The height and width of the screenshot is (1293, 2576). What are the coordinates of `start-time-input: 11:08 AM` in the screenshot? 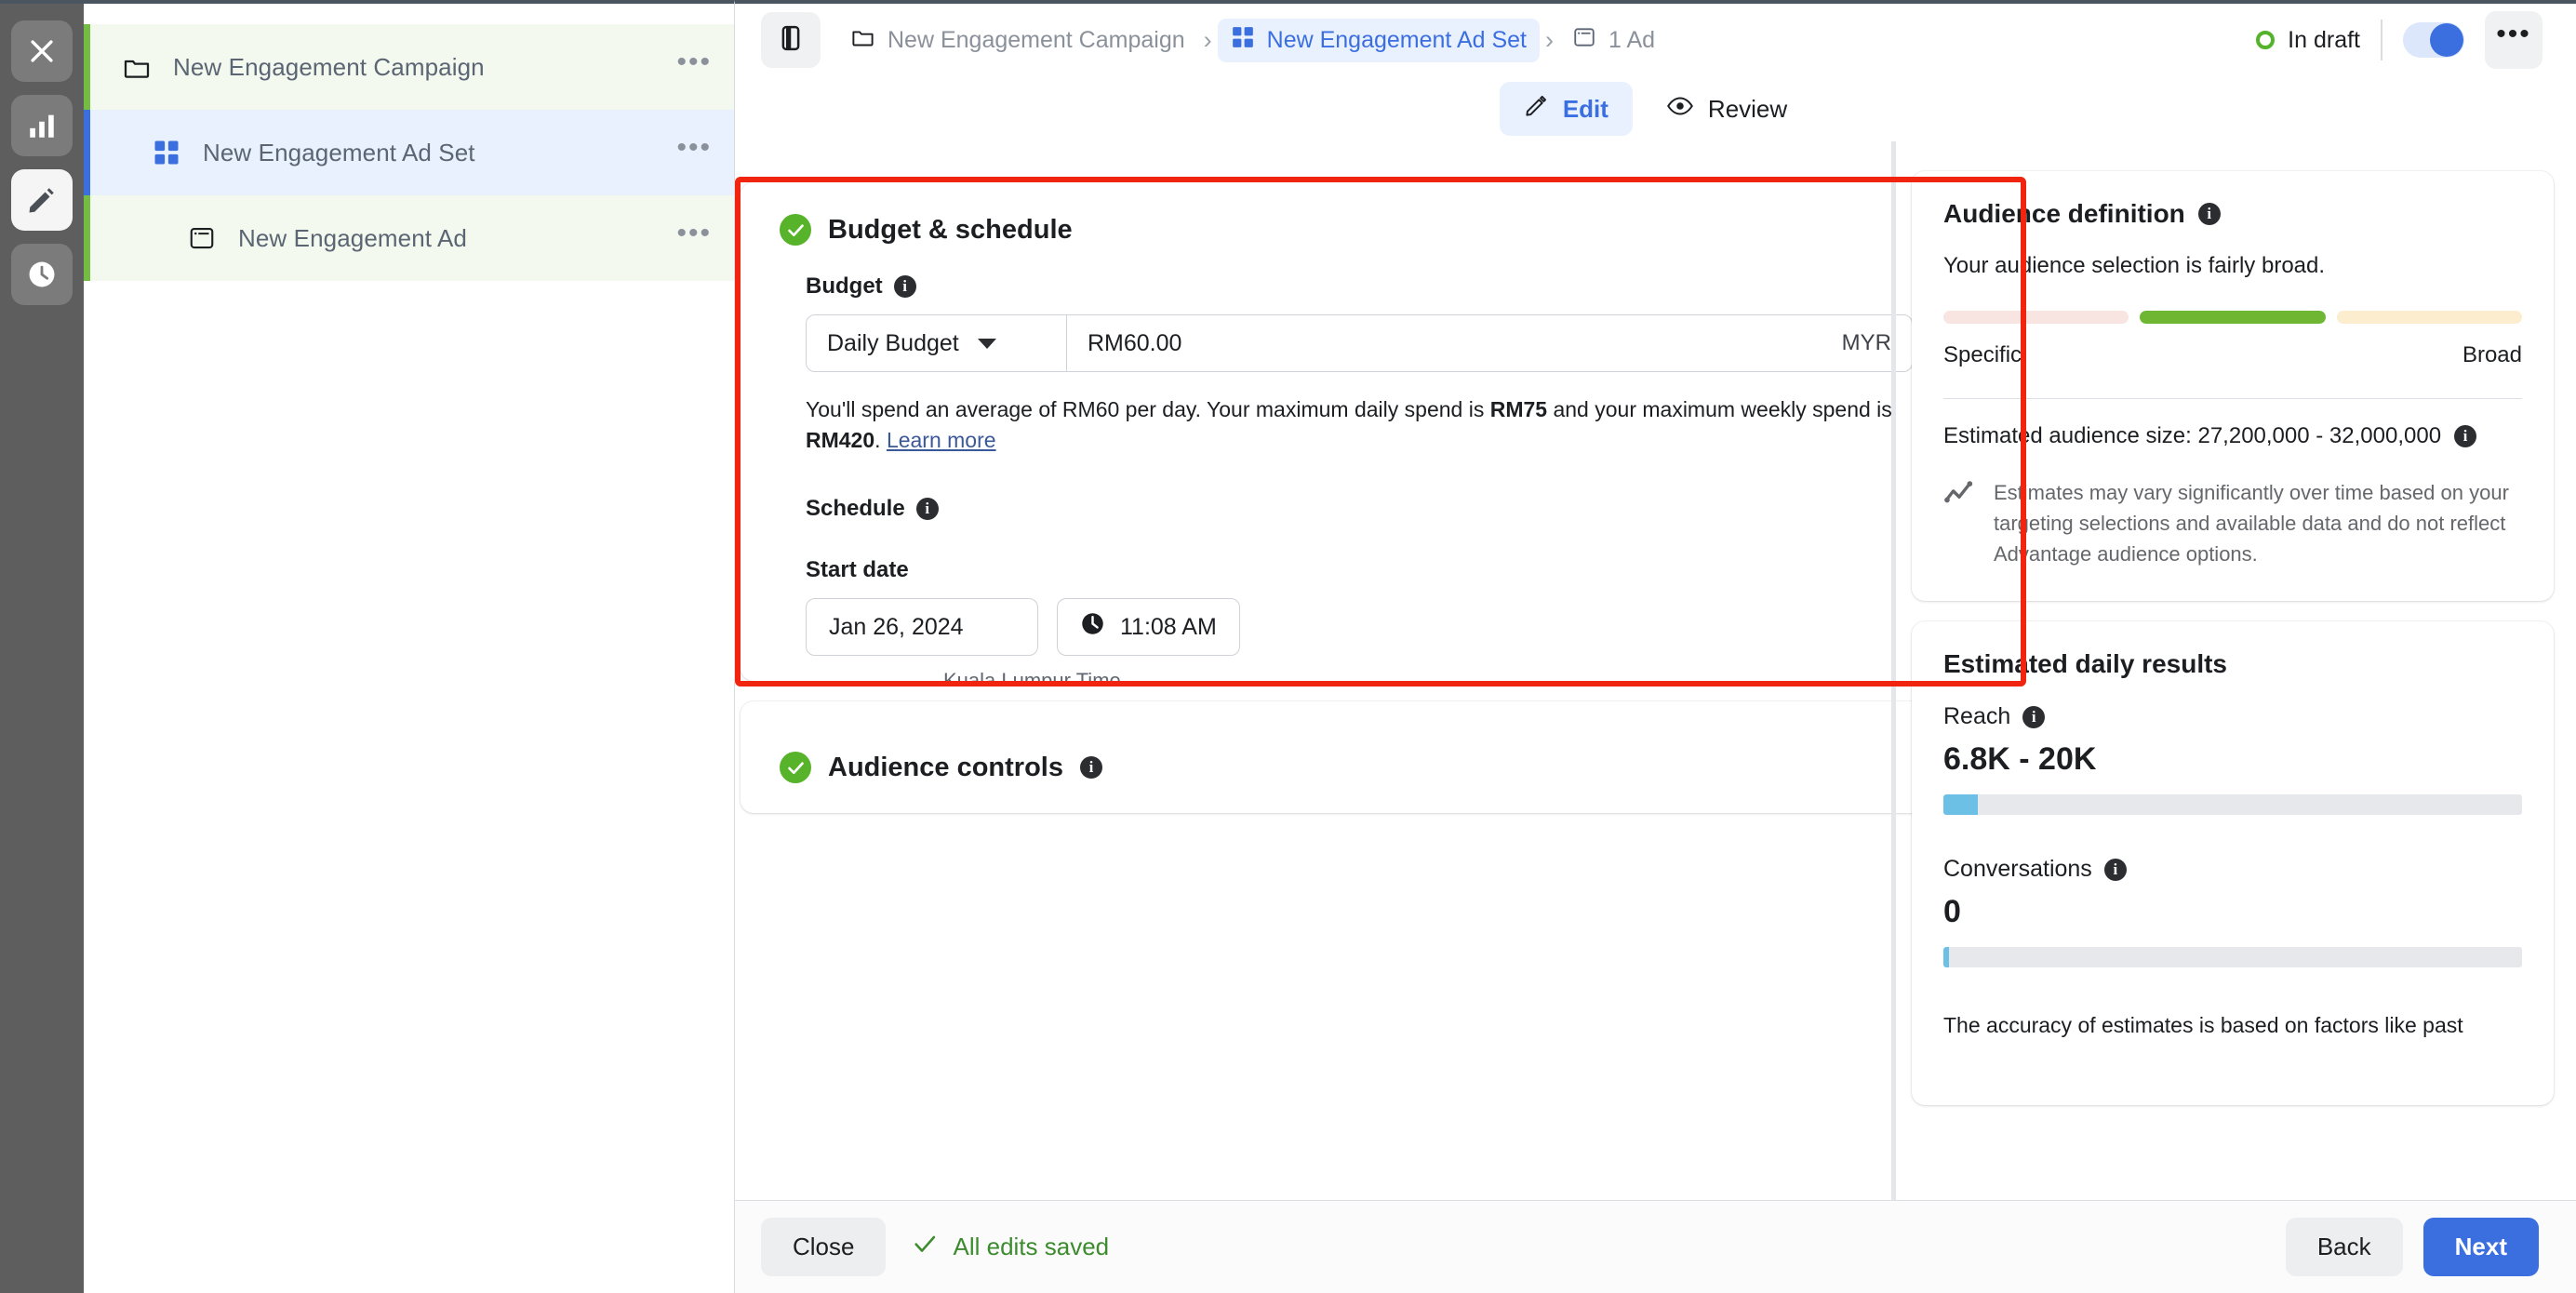 It's located at (1148, 627).